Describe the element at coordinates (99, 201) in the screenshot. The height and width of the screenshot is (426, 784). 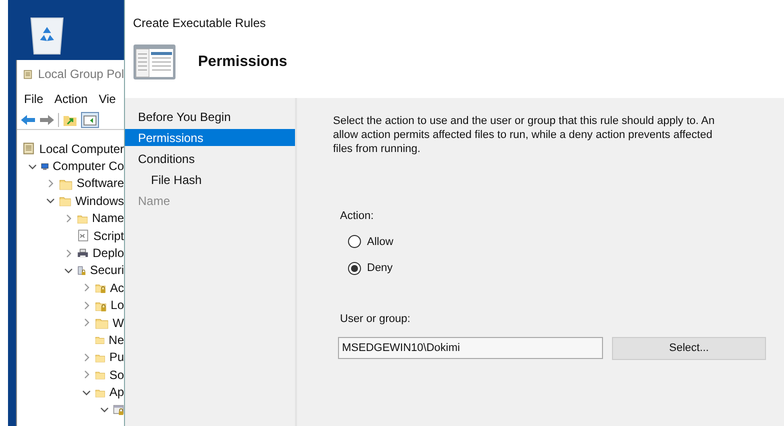
I see `tree-item: Windows` at that location.